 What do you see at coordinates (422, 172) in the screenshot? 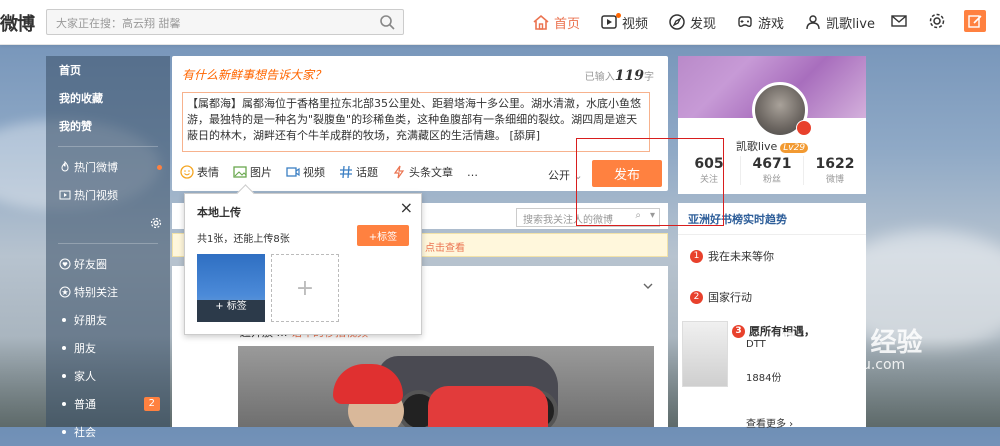
I see `article-tool: 头条文章` at bounding box center [422, 172].